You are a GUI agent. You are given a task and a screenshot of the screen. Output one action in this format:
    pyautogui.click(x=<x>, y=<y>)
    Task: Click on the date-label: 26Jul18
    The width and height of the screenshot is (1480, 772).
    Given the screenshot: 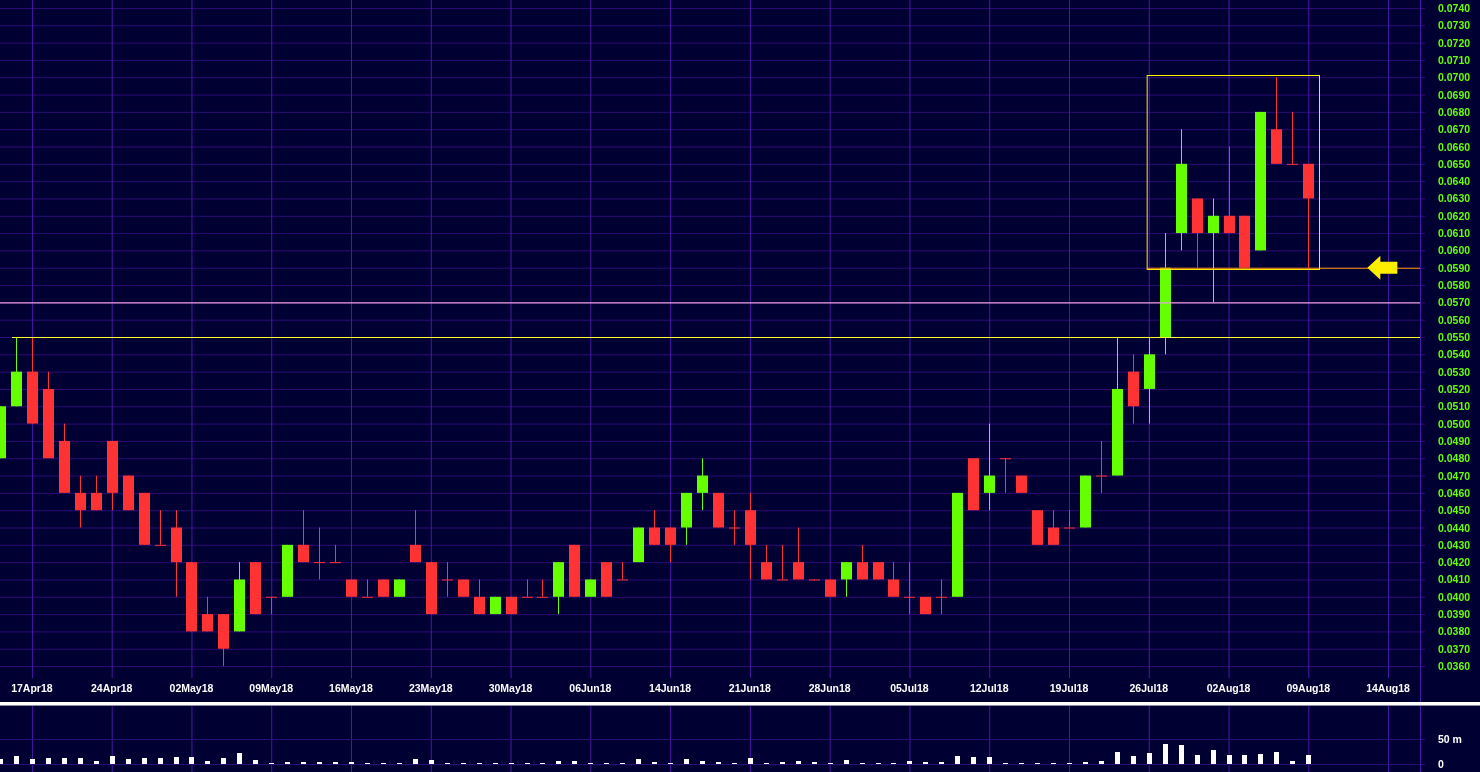 What is the action you would take?
    pyautogui.click(x=1149, y=688)
    